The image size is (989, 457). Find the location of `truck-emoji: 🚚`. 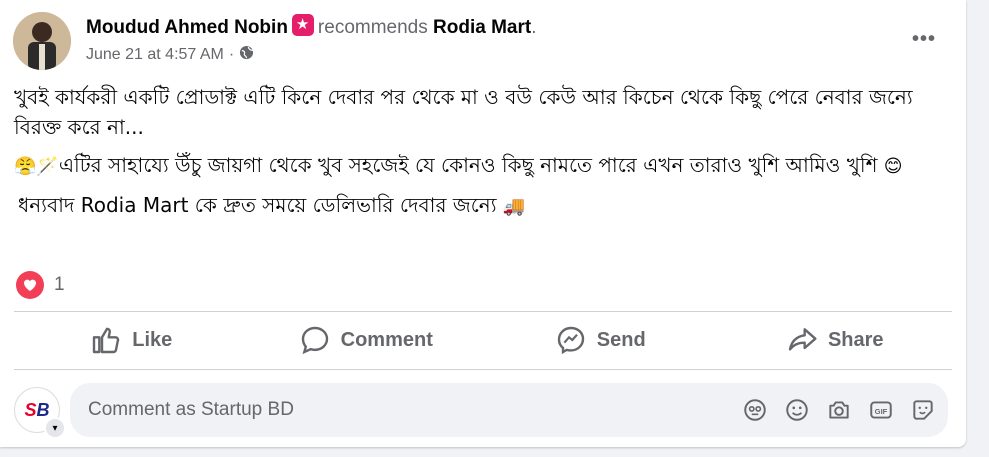

truck-emoji: 🚚 is located at coordinates (514, 206).